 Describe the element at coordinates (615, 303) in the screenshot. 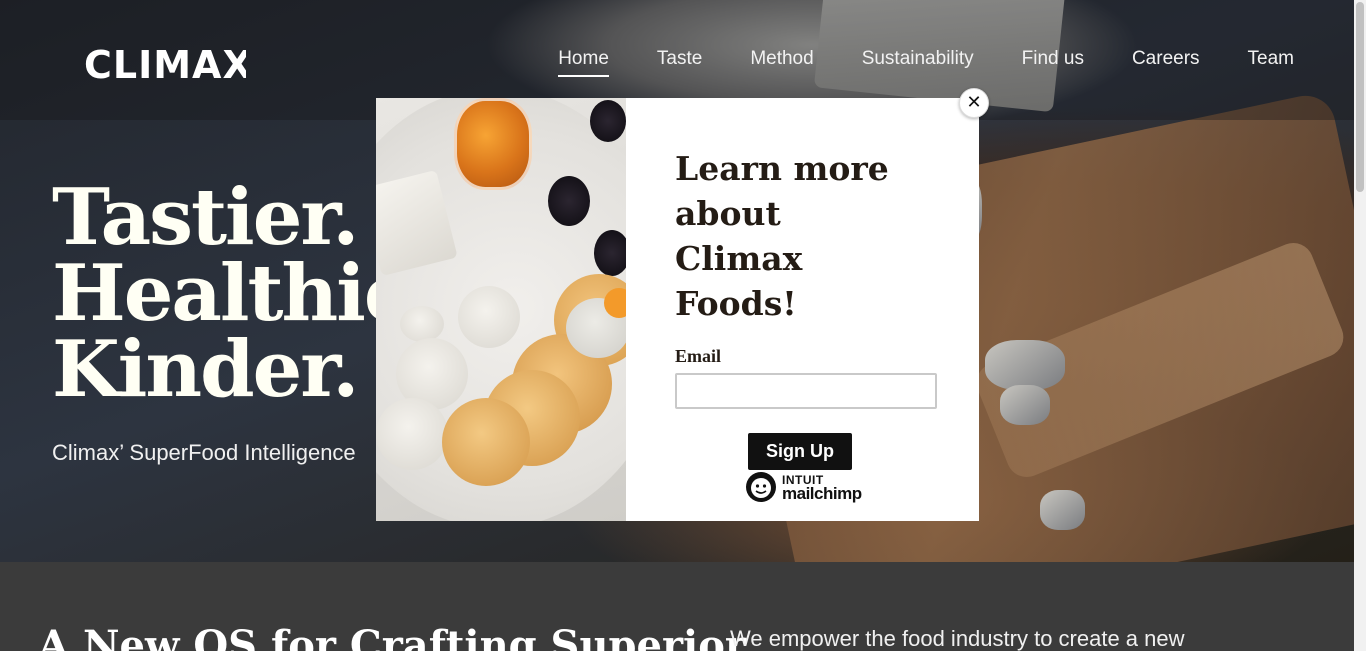

I see `orange-dollop` at that location.